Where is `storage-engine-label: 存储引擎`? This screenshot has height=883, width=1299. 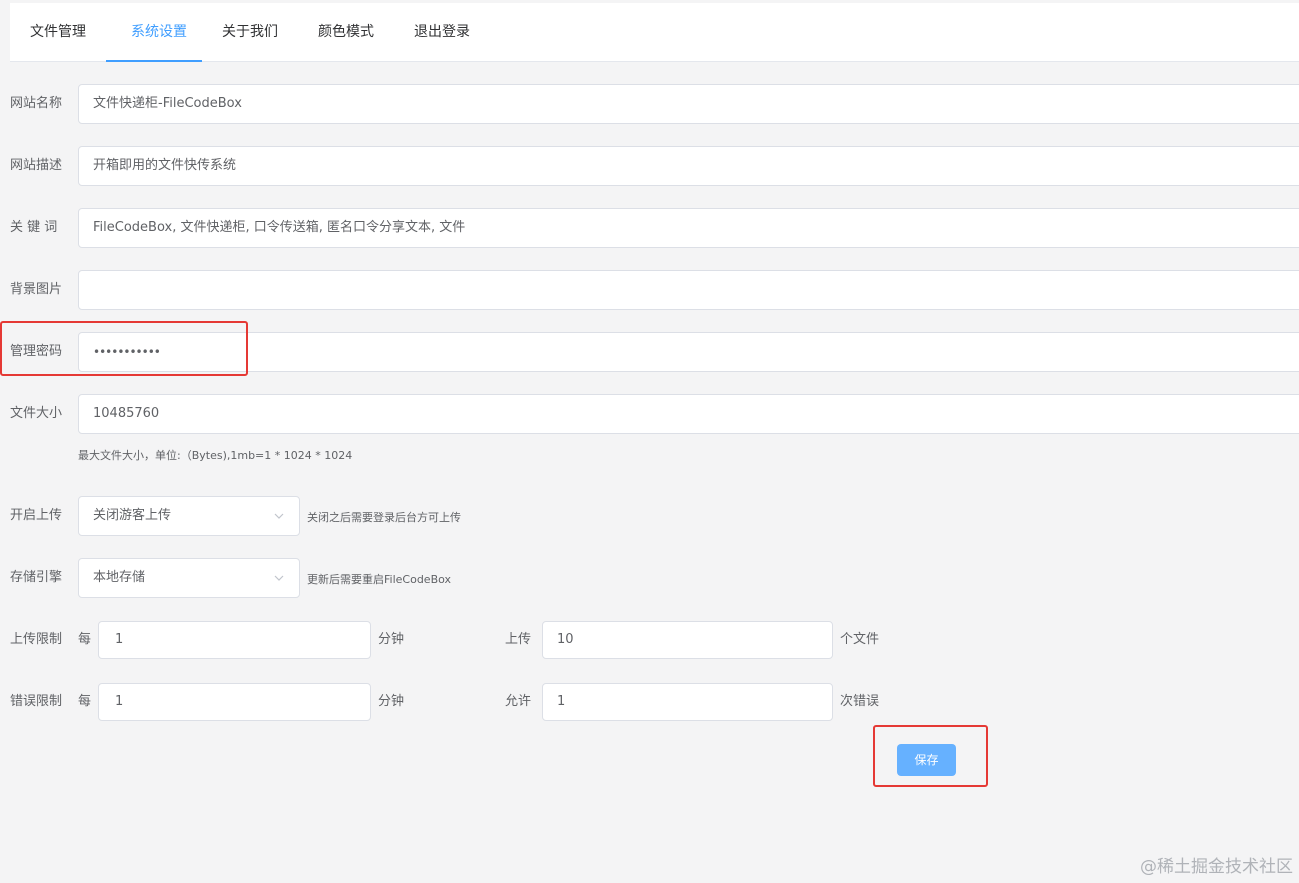 storage-engine-label: 存储引擎 is located at coordinates (36, 577).